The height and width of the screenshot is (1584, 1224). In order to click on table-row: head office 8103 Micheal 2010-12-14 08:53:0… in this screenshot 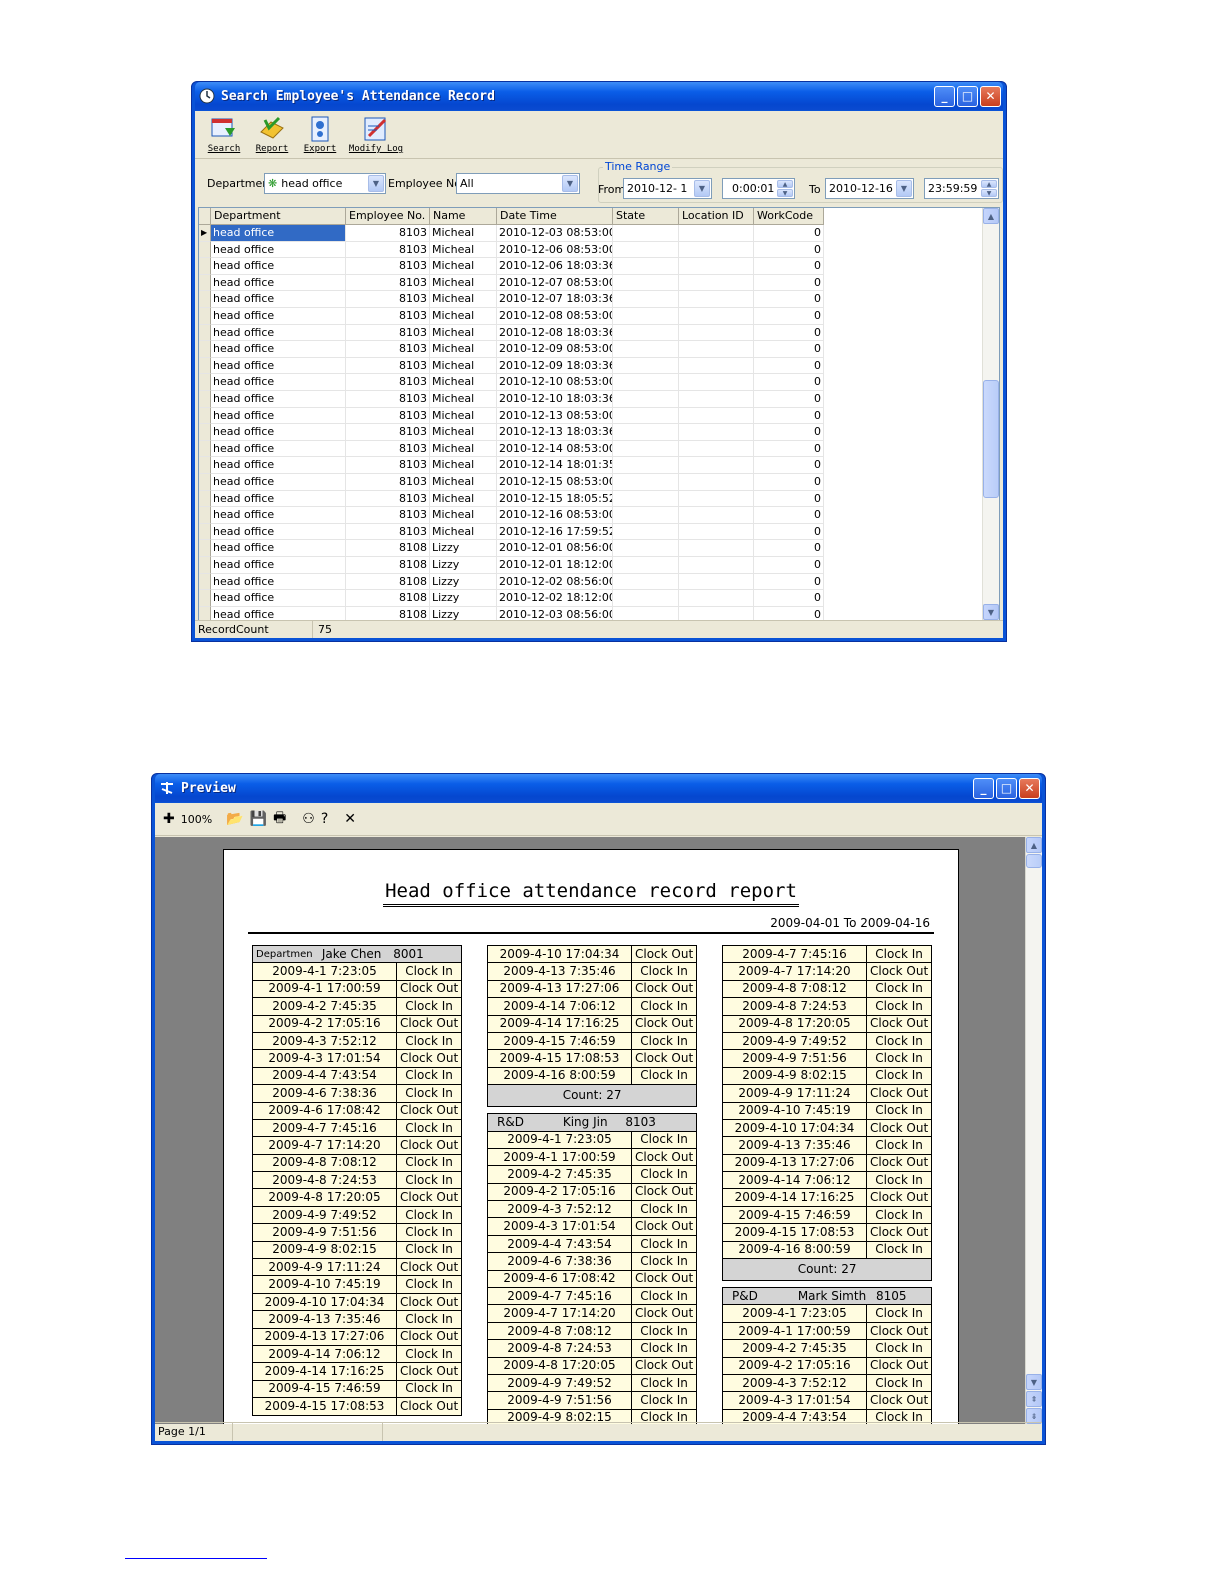, I will do `click(511, 449)`.